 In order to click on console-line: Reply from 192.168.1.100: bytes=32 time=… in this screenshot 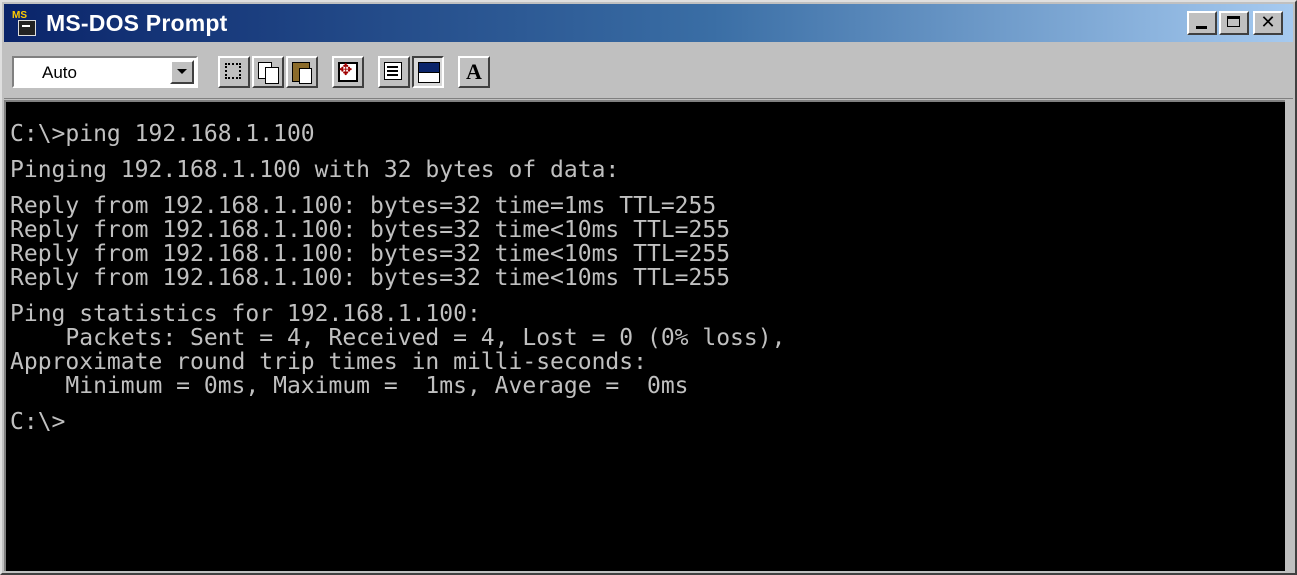, I will do `click(363, 206)`.